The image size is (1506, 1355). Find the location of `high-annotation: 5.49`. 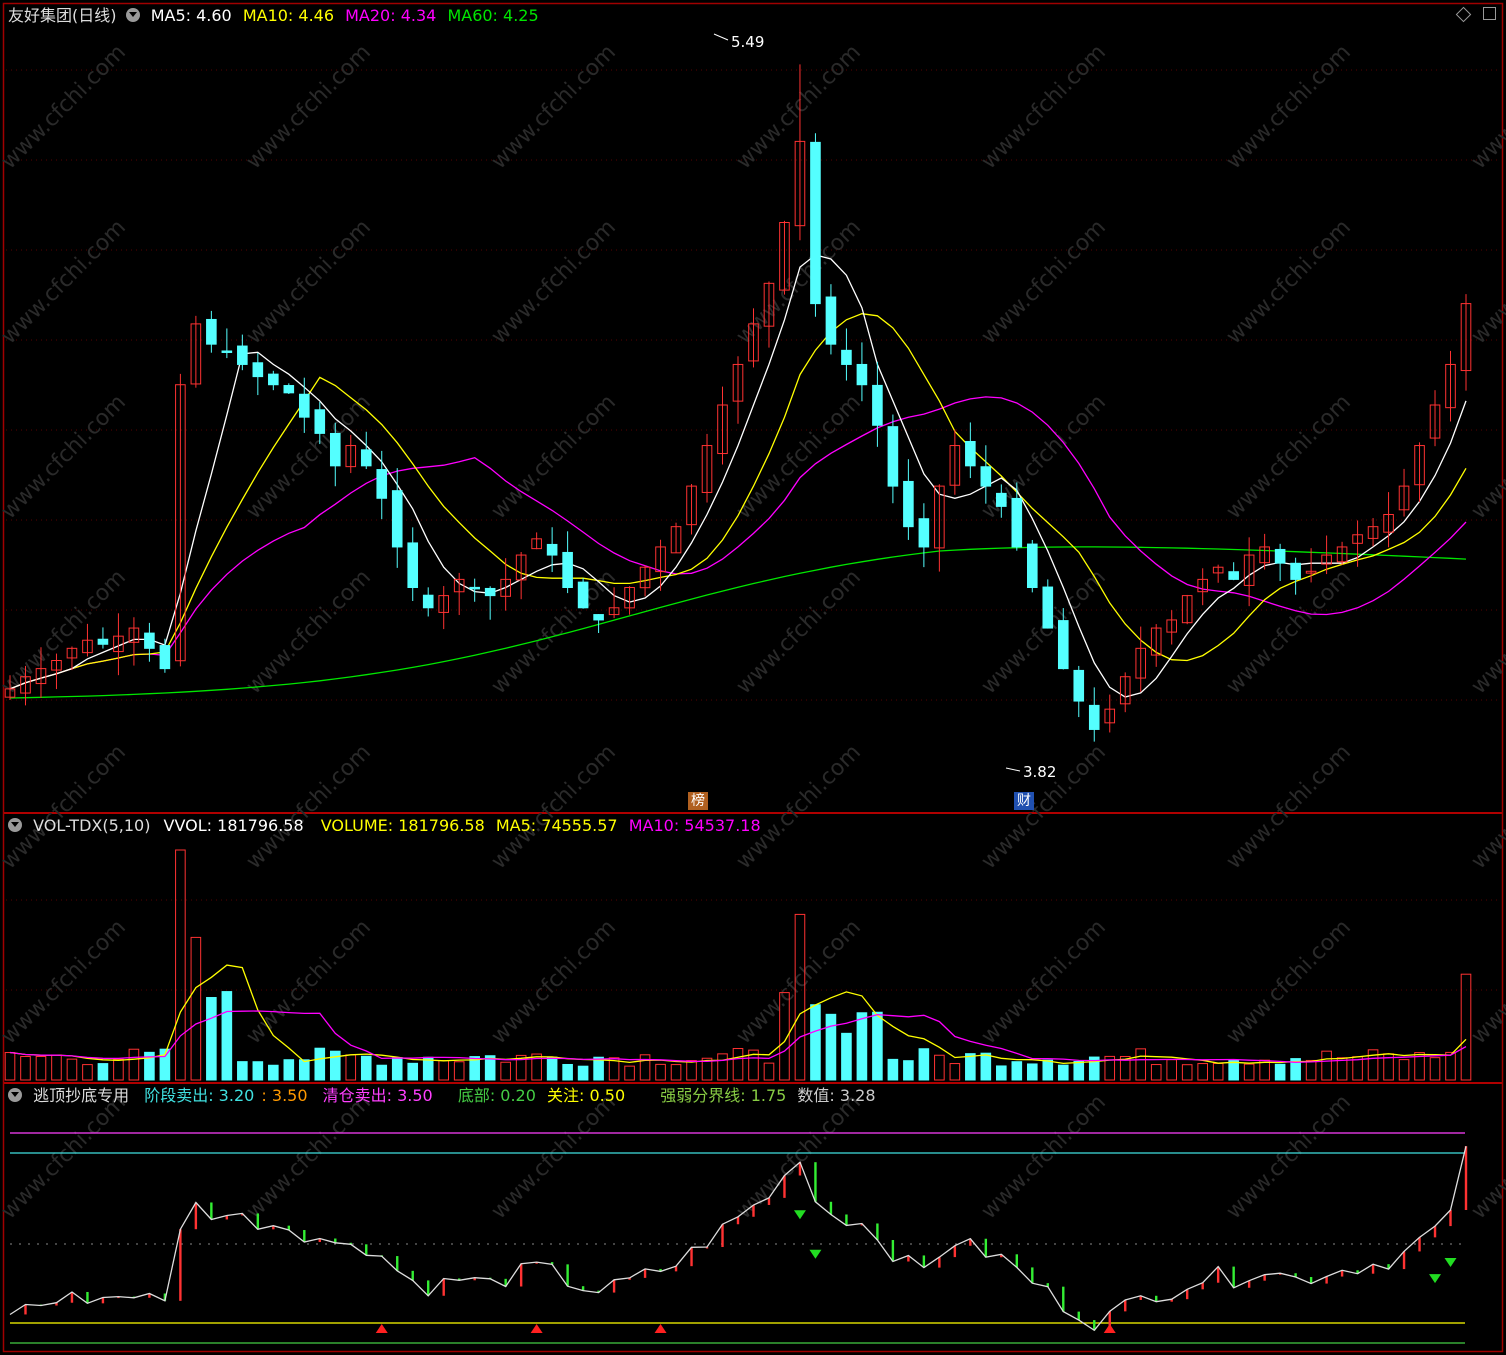

high-annotation: 5.49 is located at coordinates (738, 42).